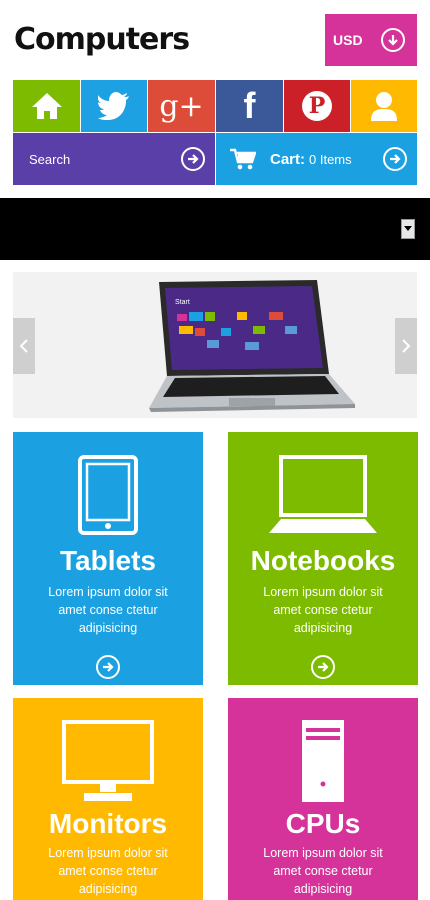 This screenshot has height=900, width=430. What do you see at coordinates (50, 159) in the screenshot?
I see `search-label: Search` at bounding box center [50, 159].